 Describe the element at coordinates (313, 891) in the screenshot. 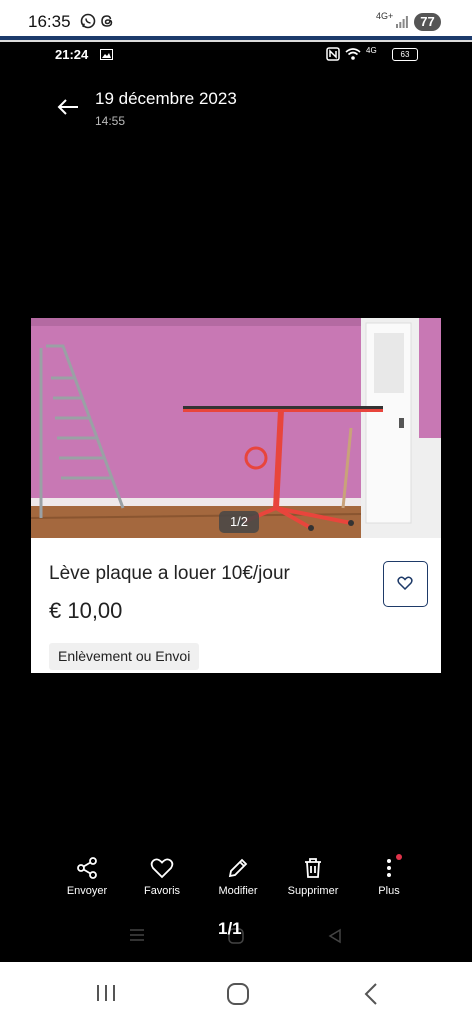

I see `delete-label: Supprimer` at that location.